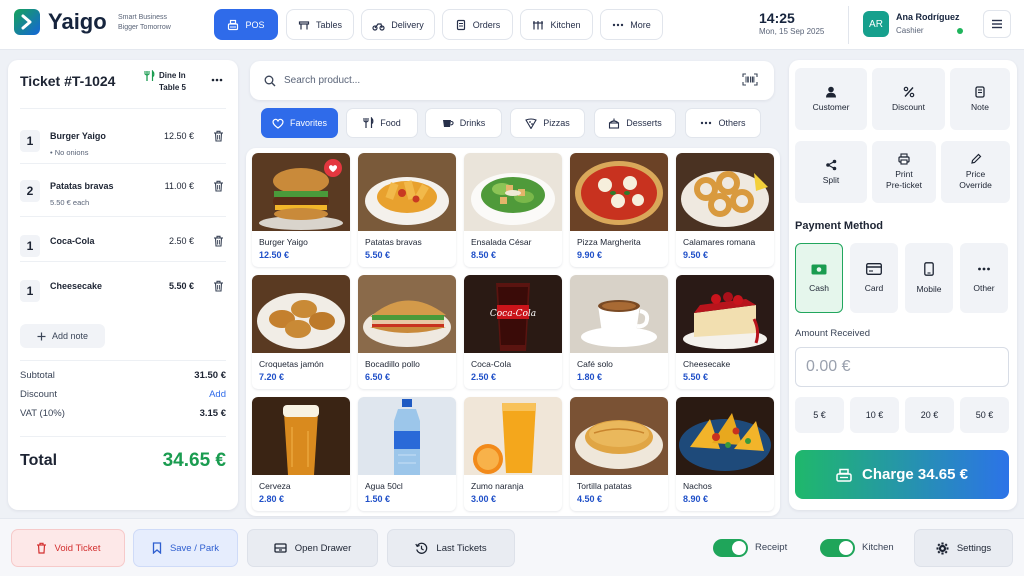 The width and height of the screenshot is (1024, 576). I want to click on open-drawer-label: Open Drawer, so click(323, 548).